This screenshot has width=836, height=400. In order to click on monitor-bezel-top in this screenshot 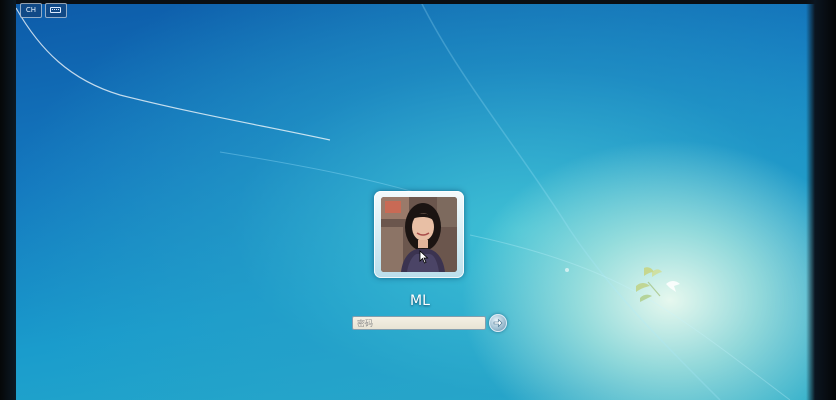, I will do `click(418, 2)`.